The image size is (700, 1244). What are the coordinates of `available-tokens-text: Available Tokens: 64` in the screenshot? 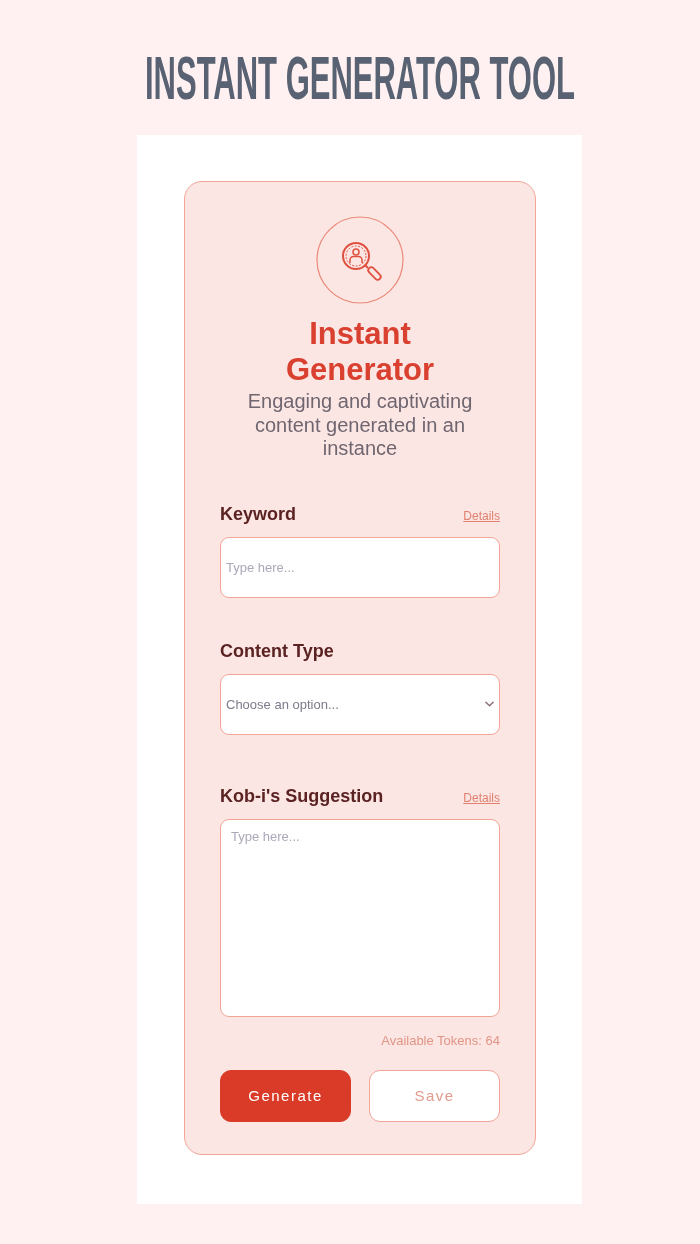 It's located at (440, 1040).